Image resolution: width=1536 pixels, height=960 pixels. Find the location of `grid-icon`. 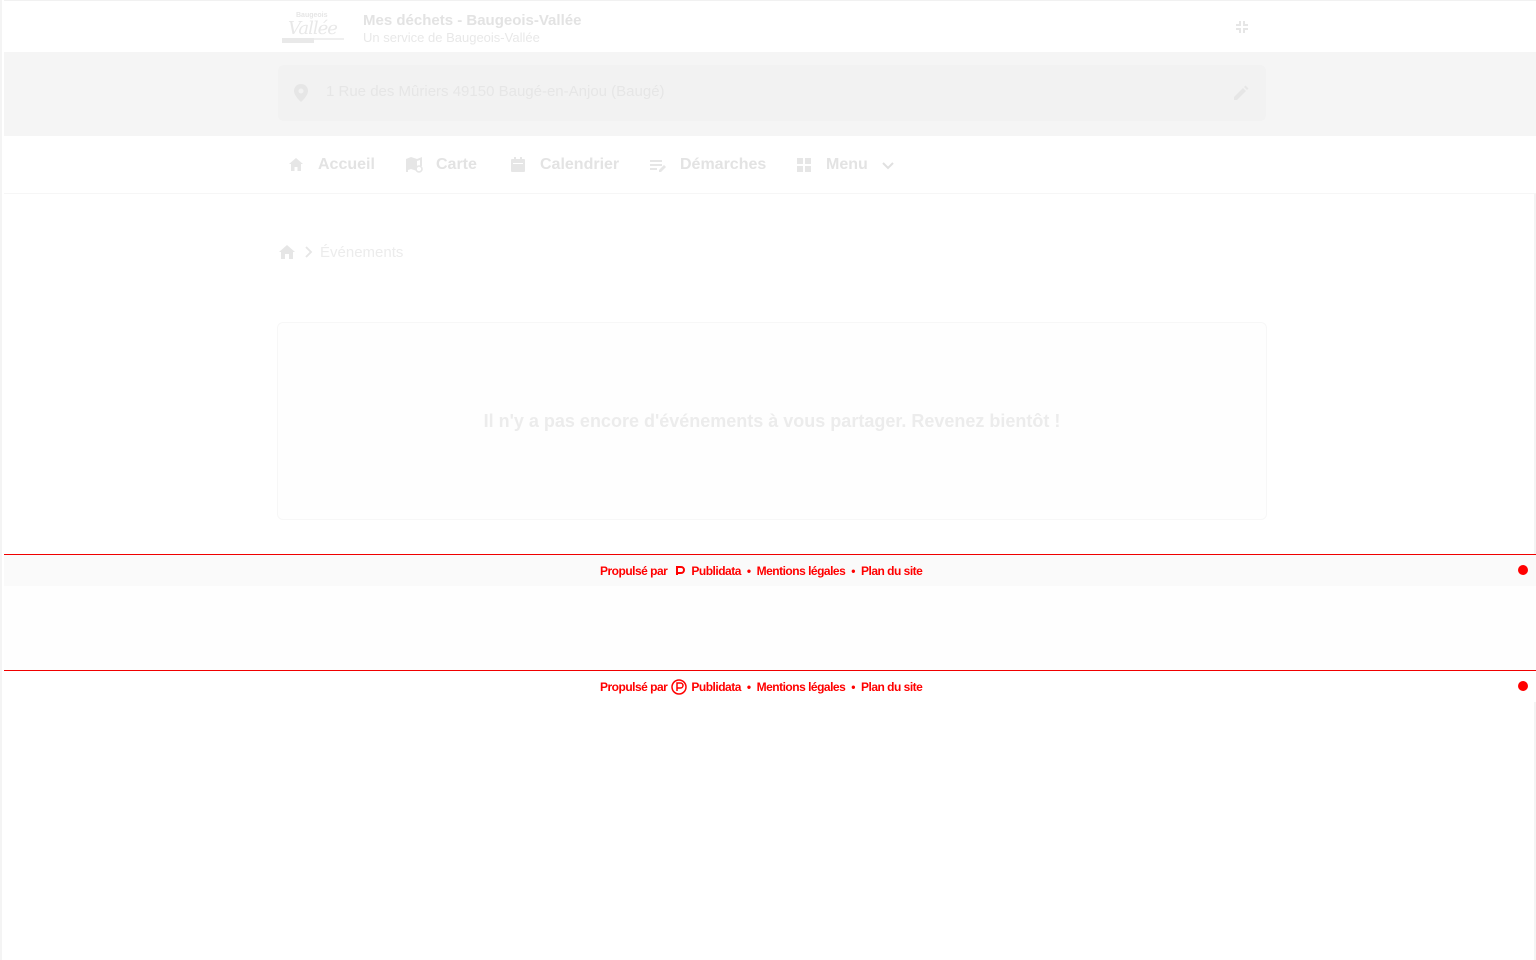

grid-icon is located at coordinates (804, 165).